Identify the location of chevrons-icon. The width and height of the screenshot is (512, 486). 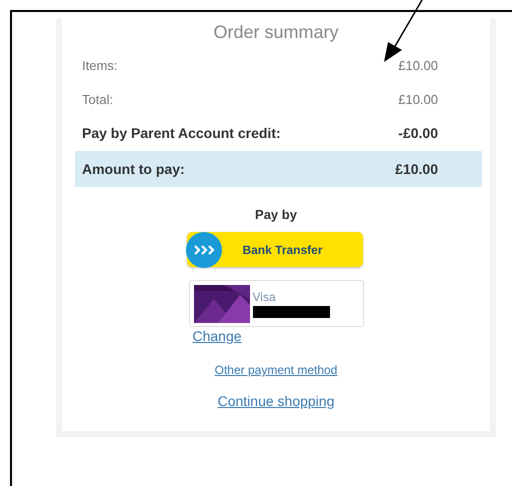
(204, 250).